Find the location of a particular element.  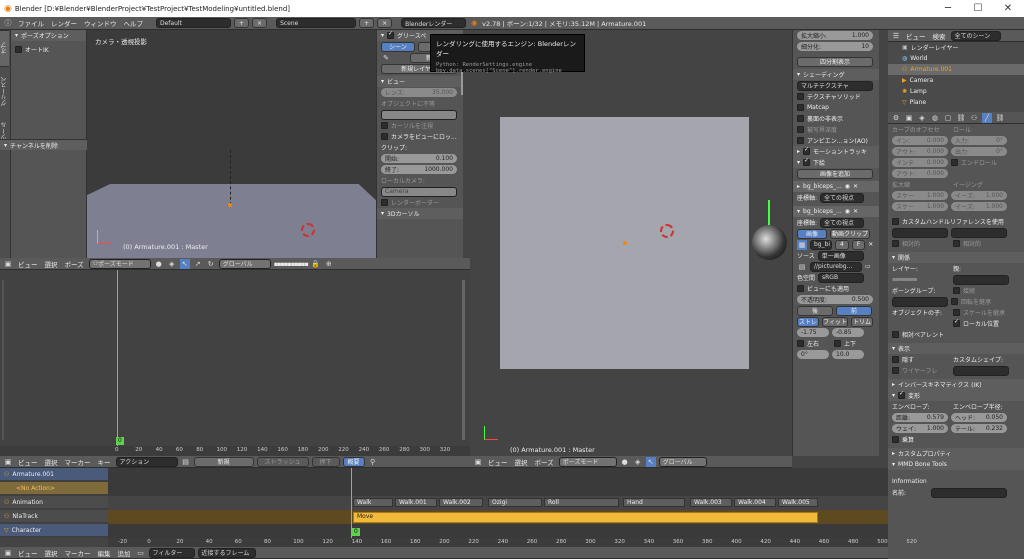

pivot-icon: ◈ is located at coordinates (172, 264).